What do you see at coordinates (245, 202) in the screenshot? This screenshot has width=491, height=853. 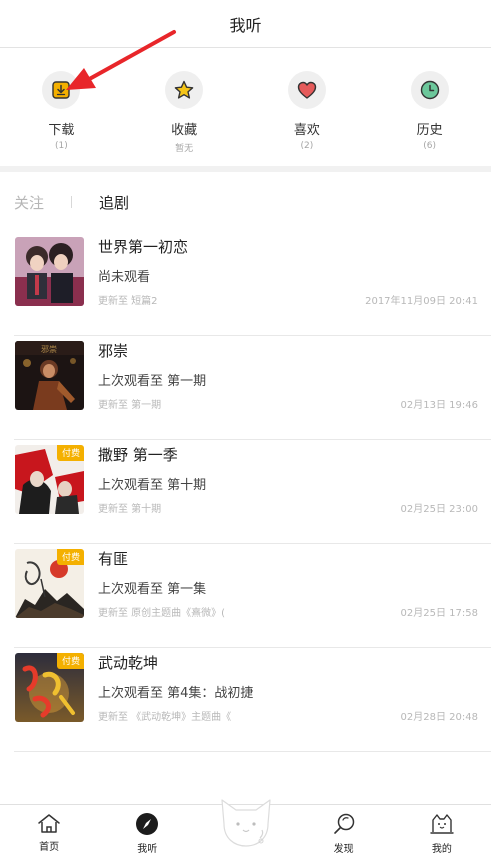 I see `tab-bar: 关注 追剧` at bounding box center [245, 202].